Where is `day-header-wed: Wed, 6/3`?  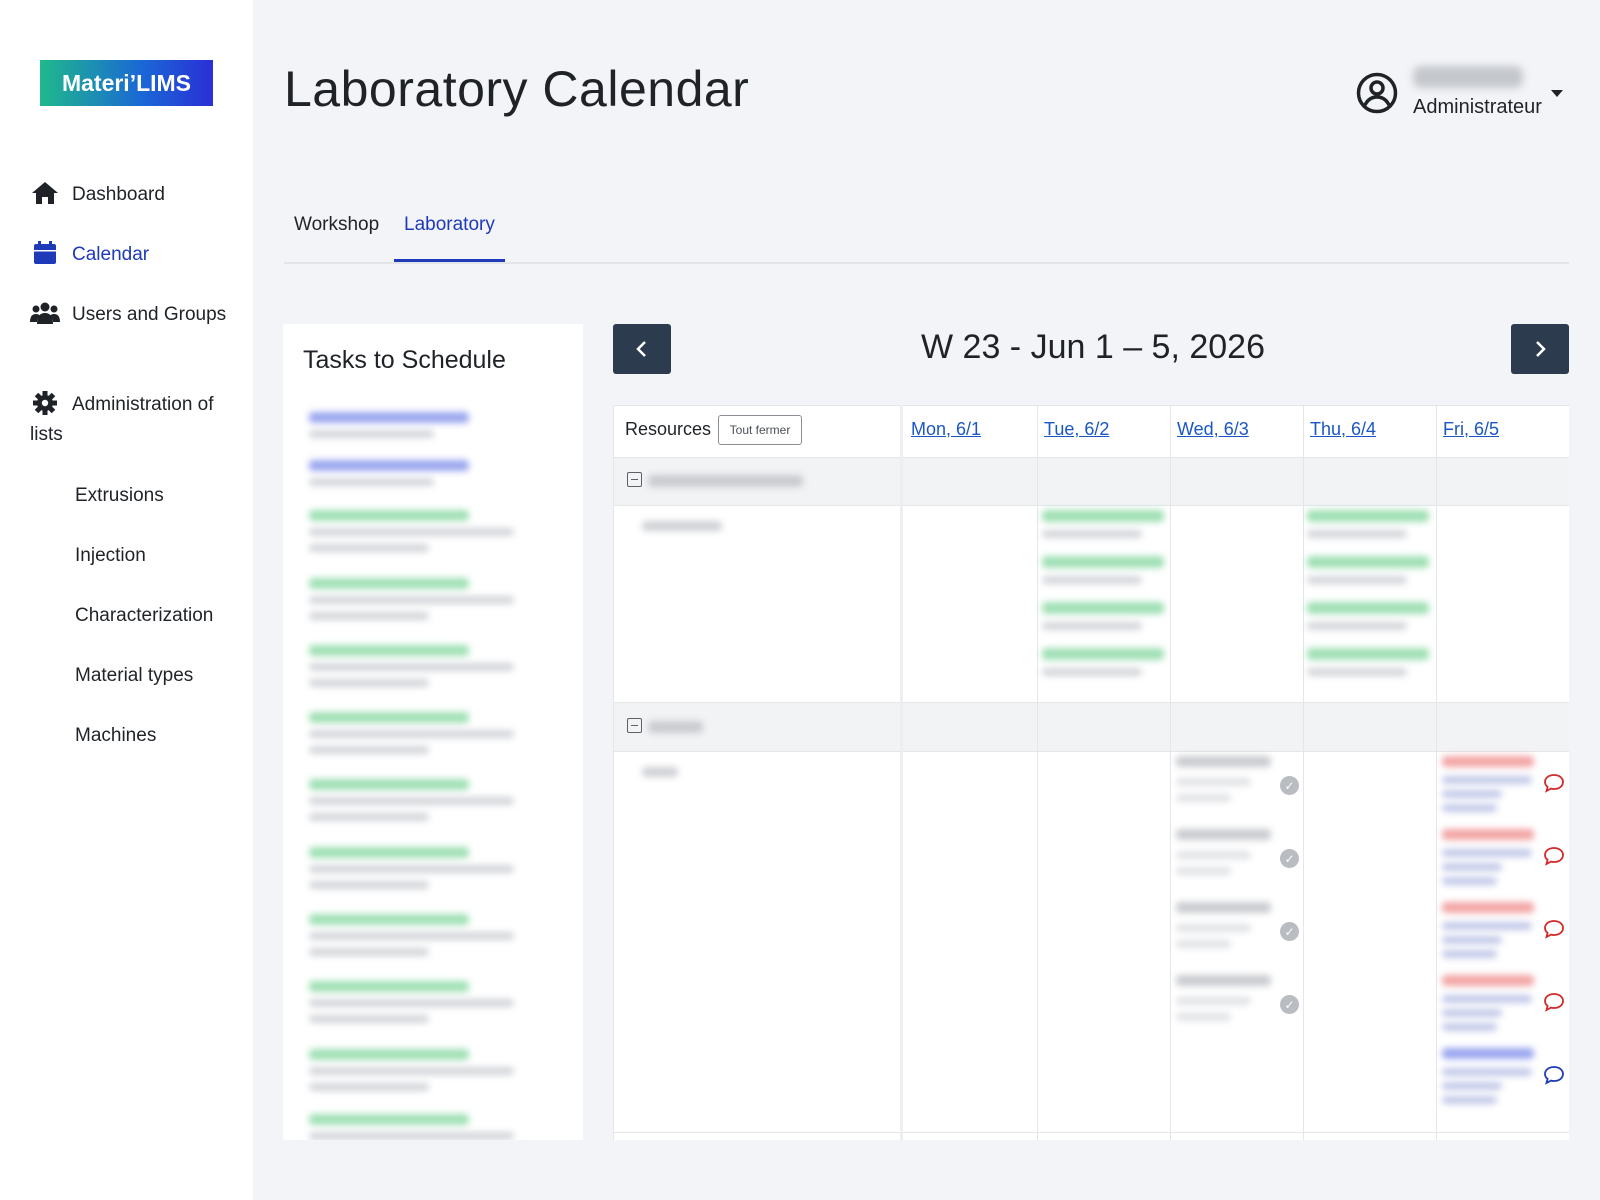
day-header-wed: Wed, 6/3 is located at coordinates (1213, 429).